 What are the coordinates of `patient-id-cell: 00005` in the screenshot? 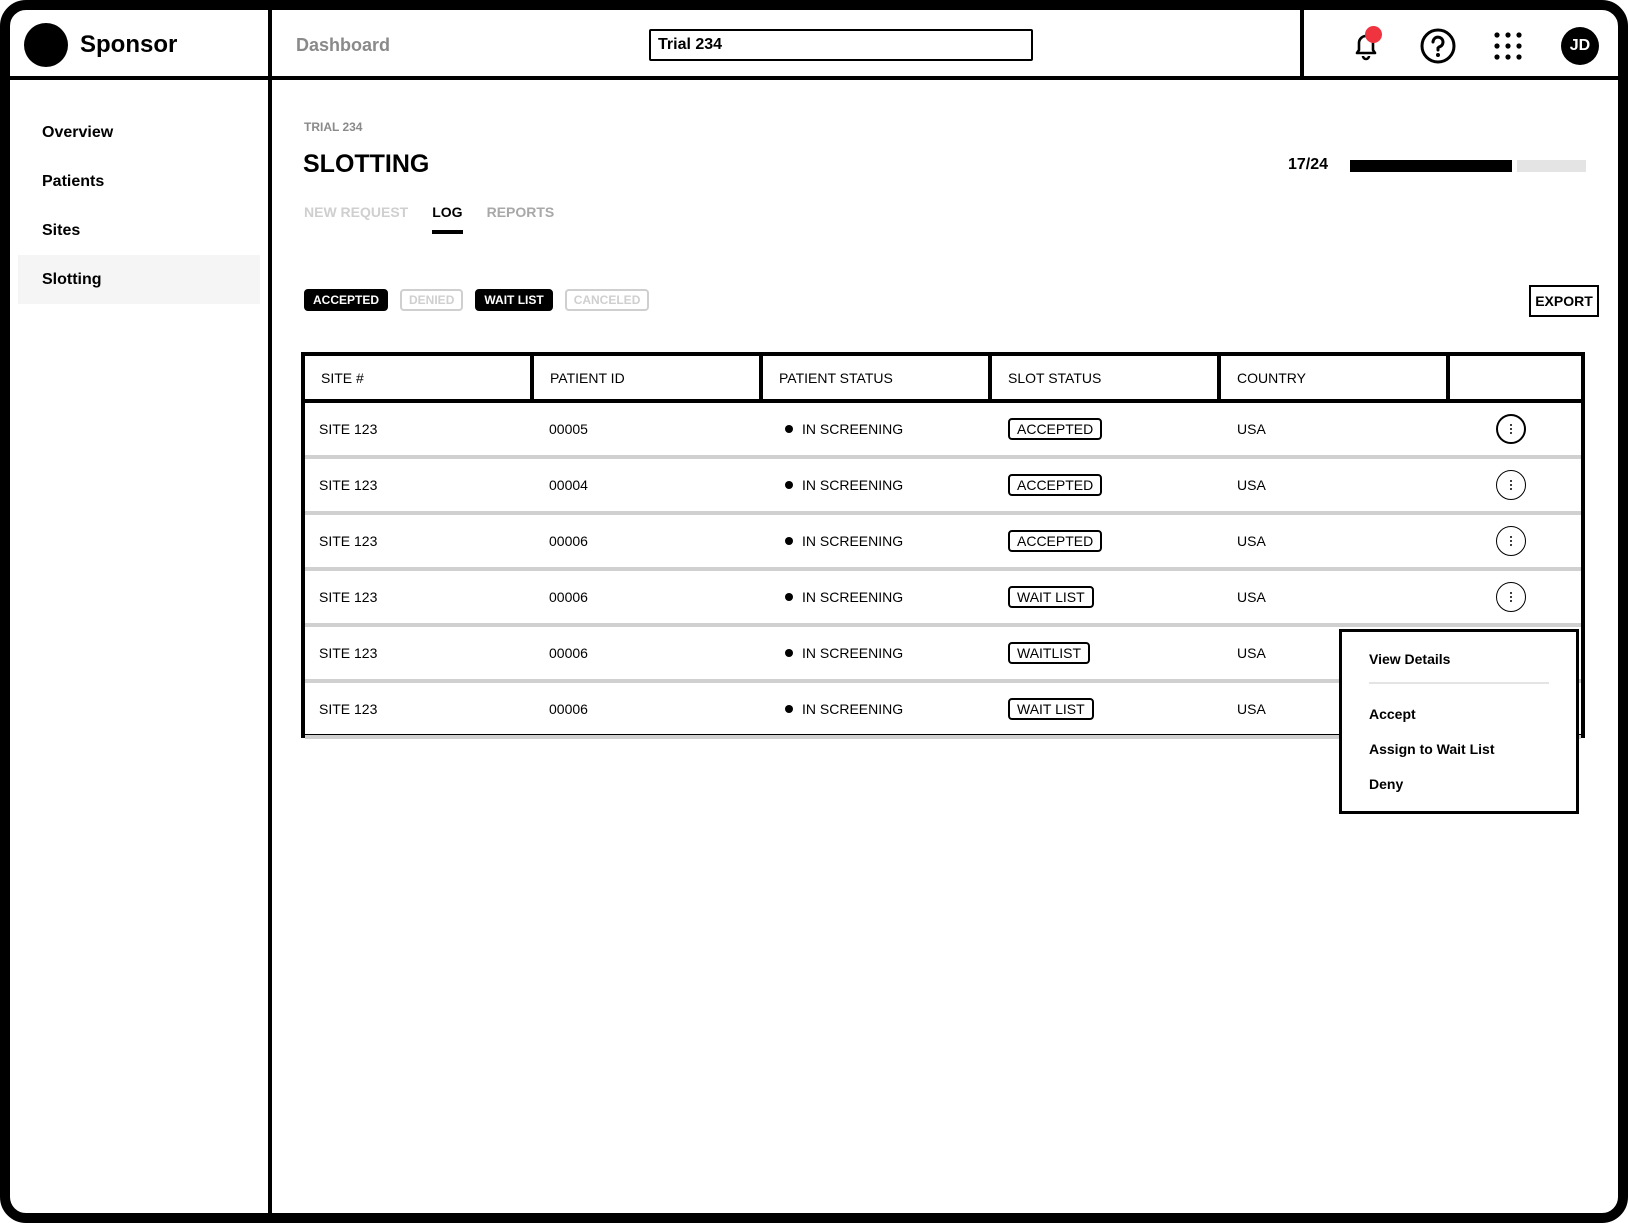 It's located at (568, 429).